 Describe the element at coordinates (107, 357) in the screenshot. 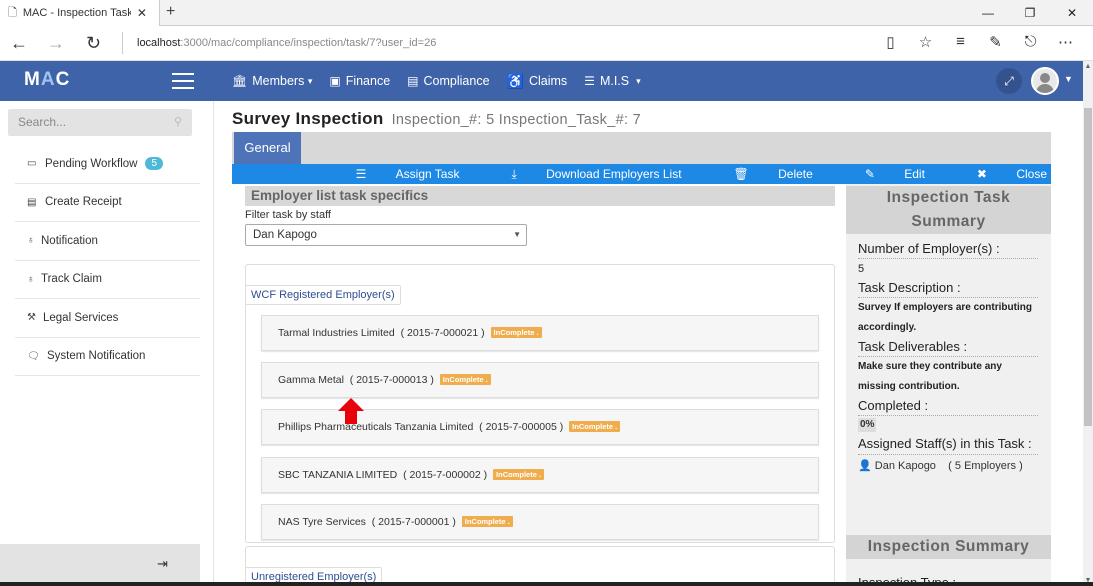

I see `sidebar-item-system-notification: 🗨 System Notification` at that location.